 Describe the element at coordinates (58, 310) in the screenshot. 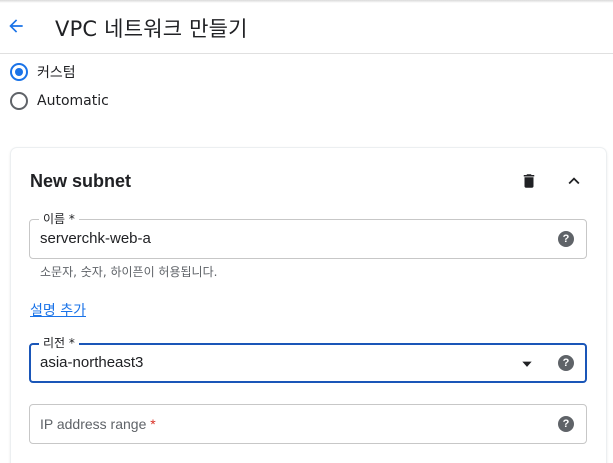

I see `add-description-link: 설명 추가` at that location.